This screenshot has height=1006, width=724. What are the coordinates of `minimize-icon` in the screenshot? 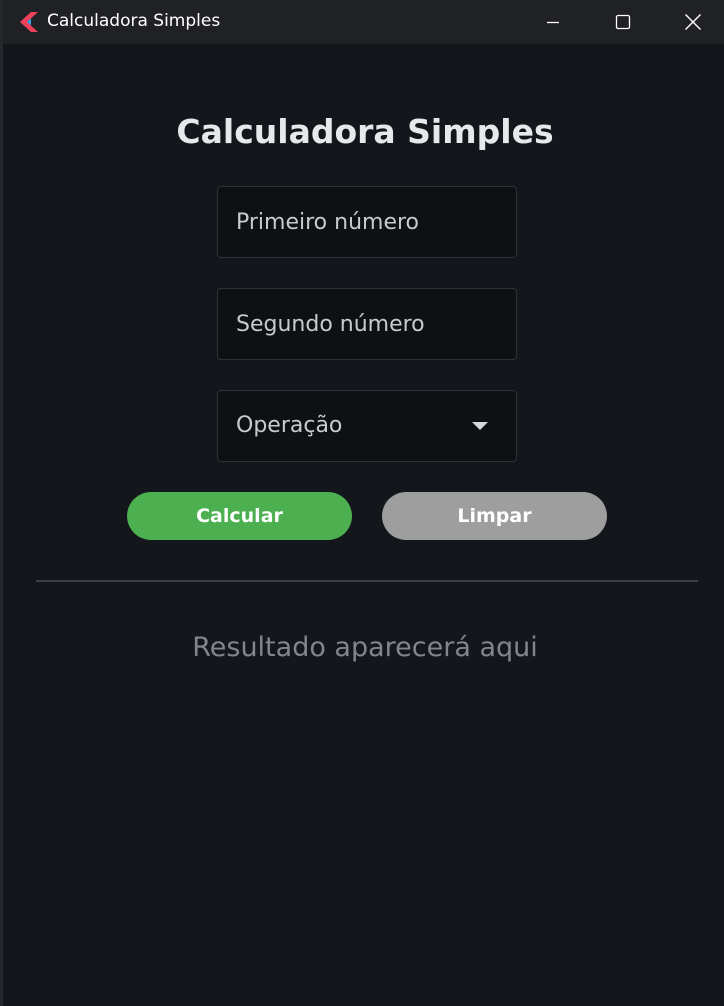 It's located at (553, 22).